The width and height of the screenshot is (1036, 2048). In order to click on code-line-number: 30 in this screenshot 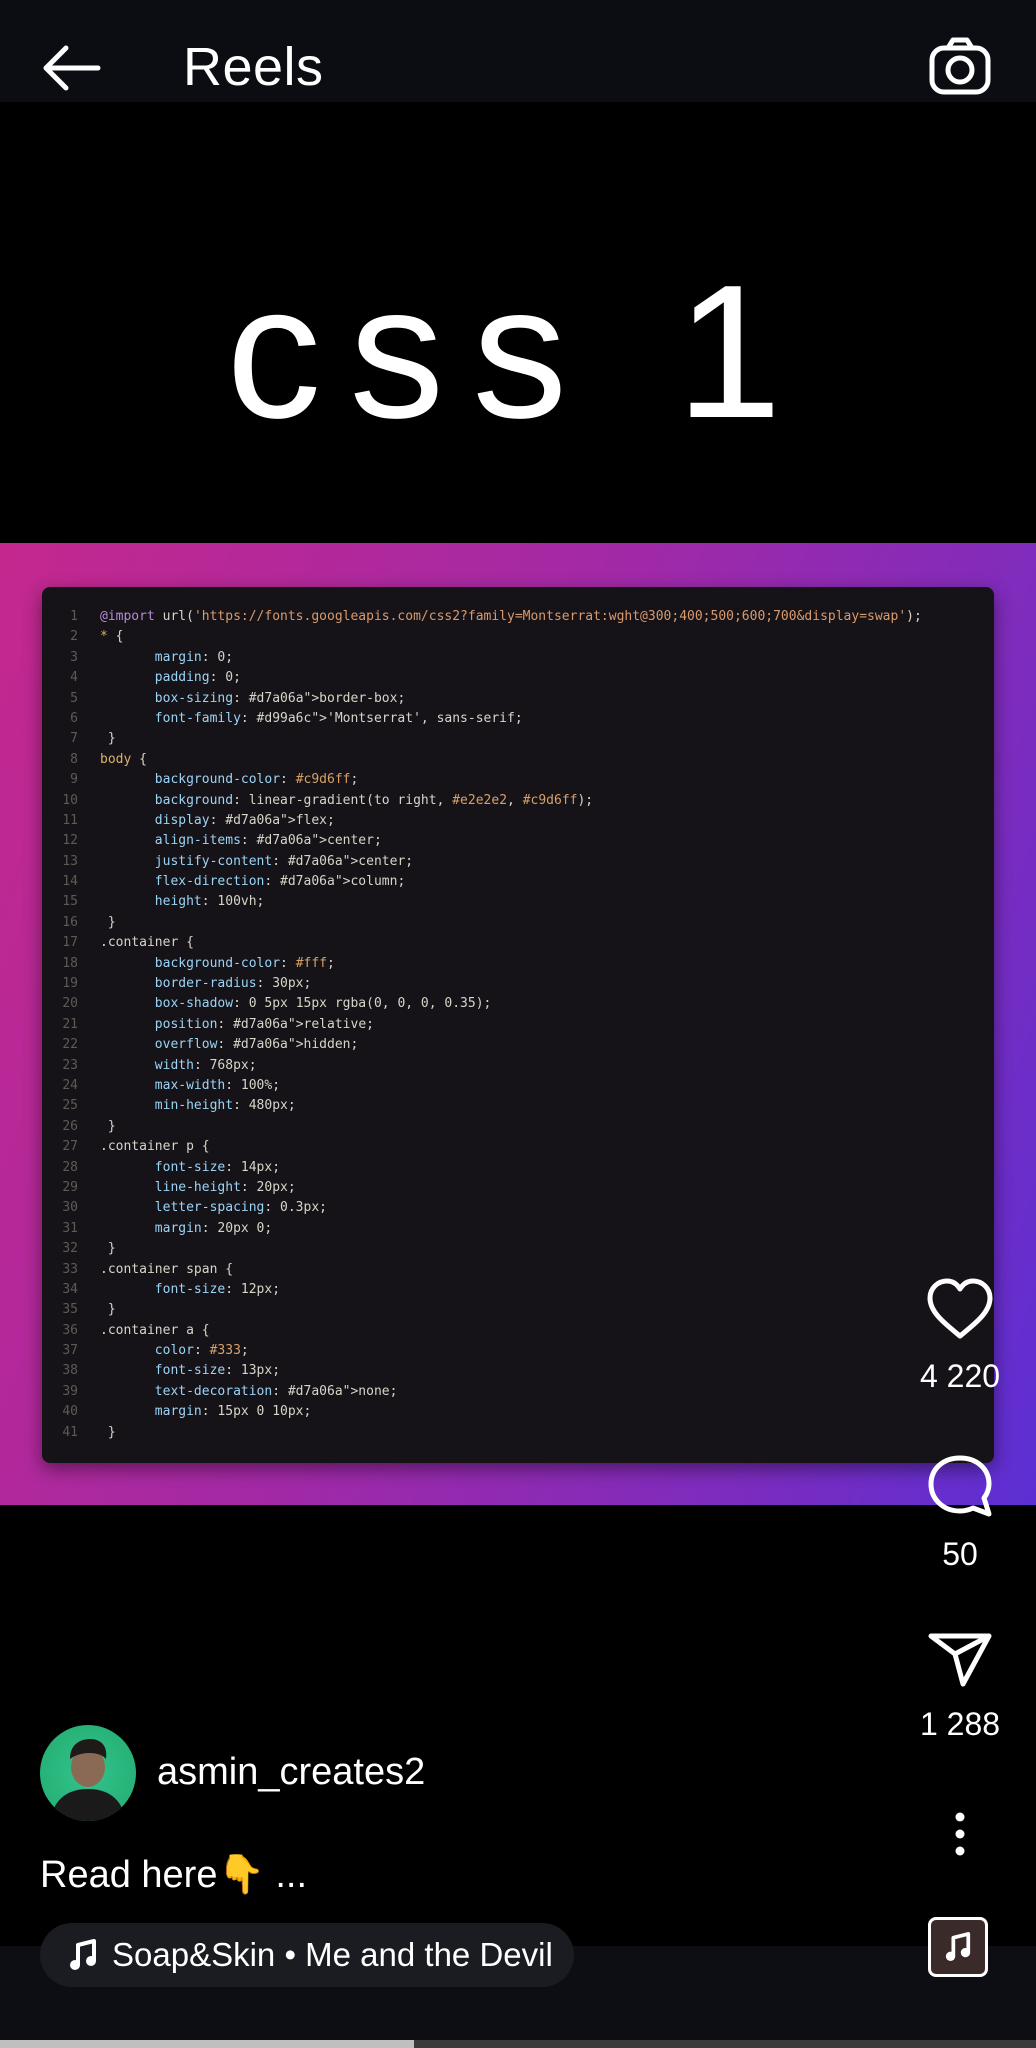, I will do `click(70, 1208)`.